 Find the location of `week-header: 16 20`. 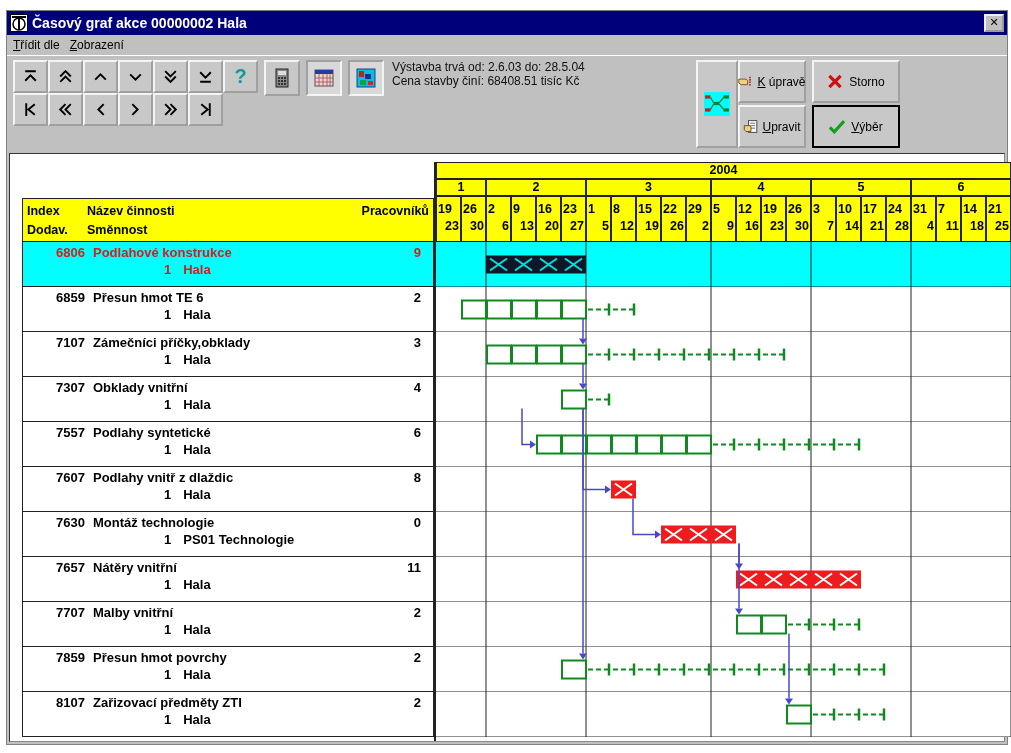

week-header: 16 20 is located at coordinates (548, 219).